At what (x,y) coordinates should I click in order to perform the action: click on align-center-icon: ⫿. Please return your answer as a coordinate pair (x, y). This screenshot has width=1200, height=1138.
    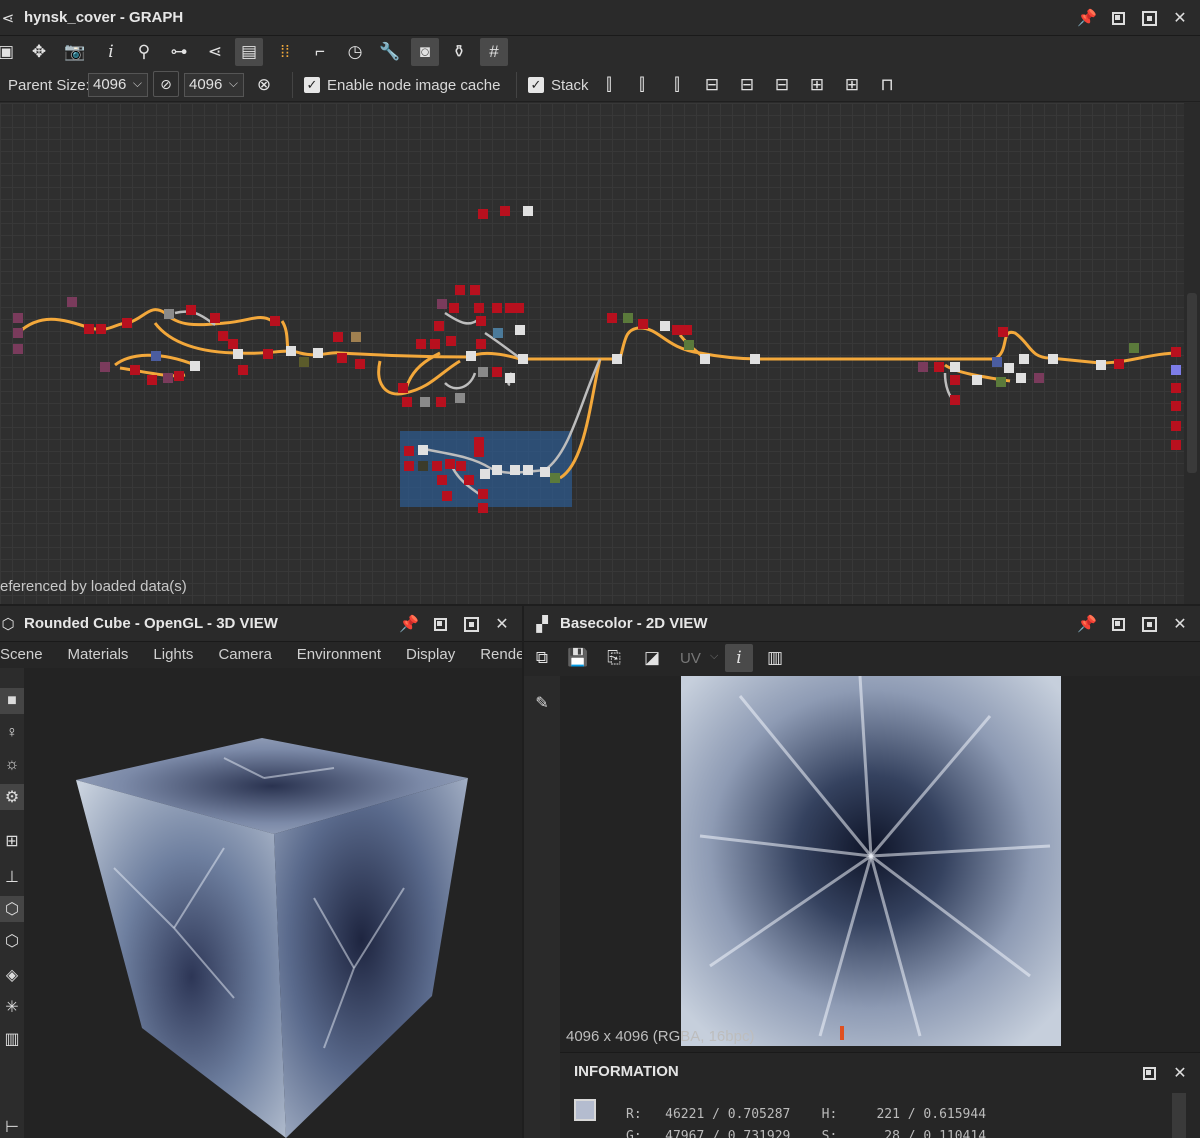
    Looking at the image, I should click on (642, 85).